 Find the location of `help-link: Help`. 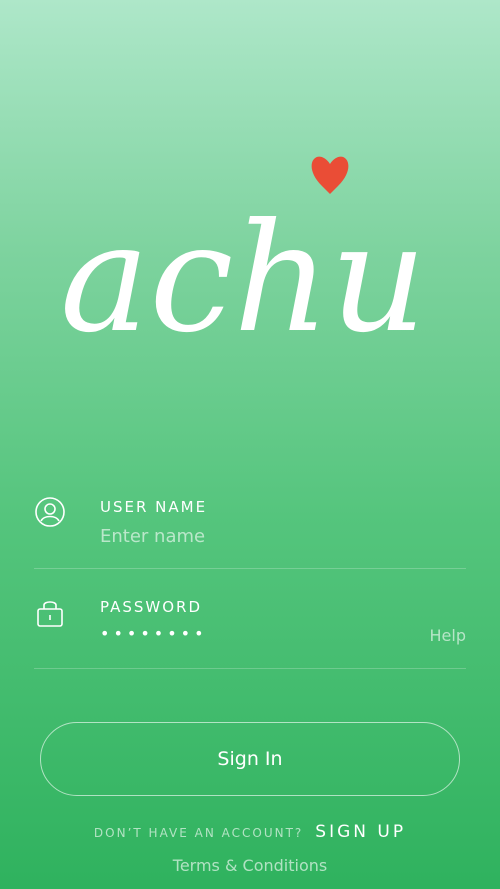

help-link: Help is located at coordinates (448, 635).